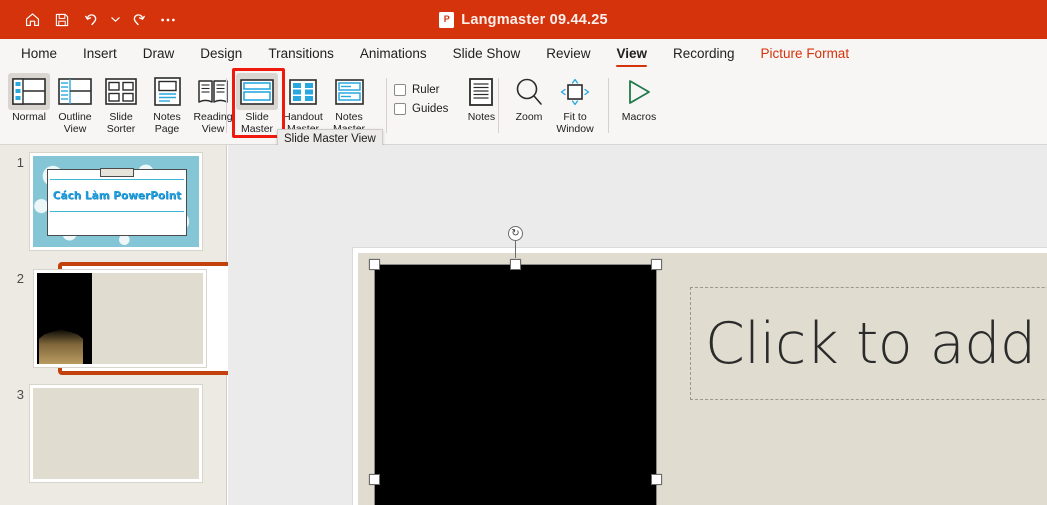 The width and height of the screenshot is (1047, 505). What do you see at coordinates (515, 233) in the screenshot?
I see `rotation-handle: ↻` at bounding box center [515, 233].